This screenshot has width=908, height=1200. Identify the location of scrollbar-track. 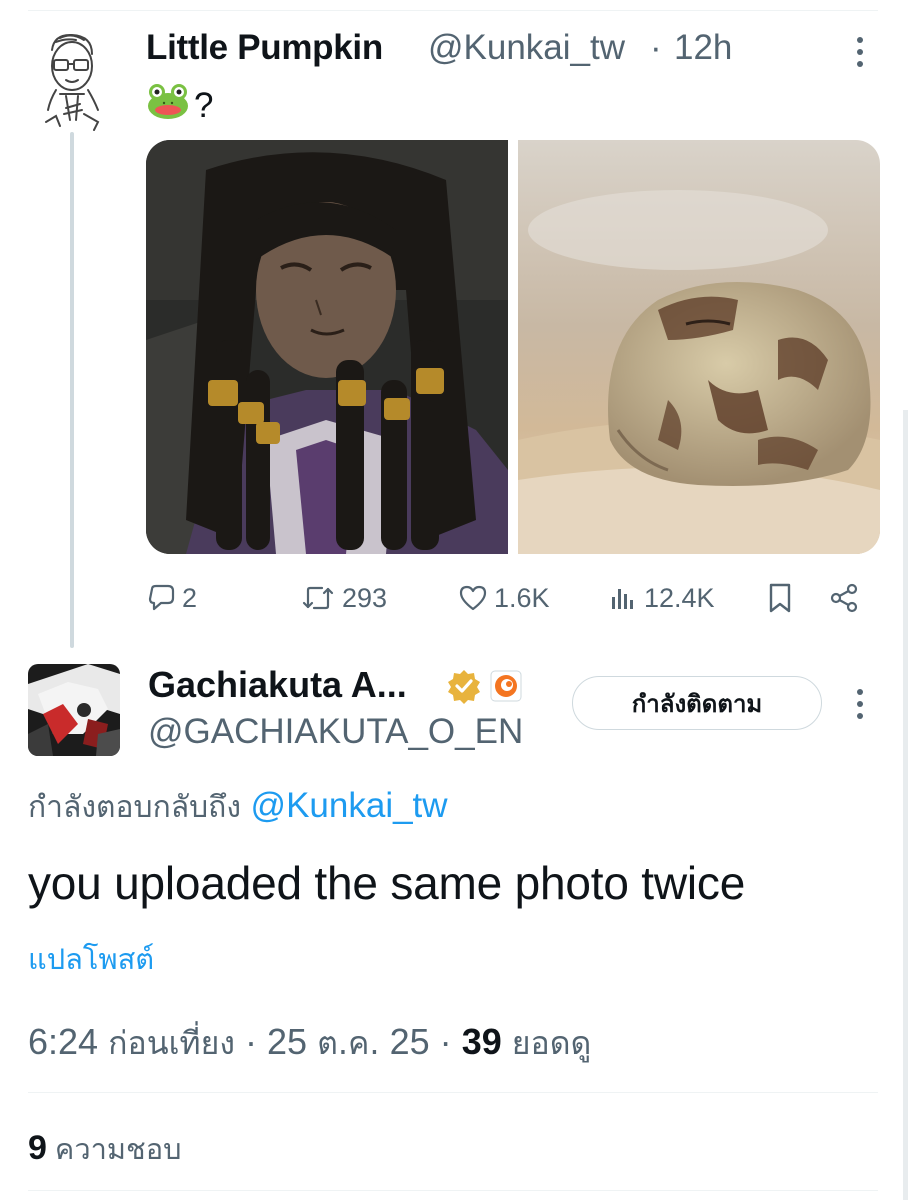
(905, 805).